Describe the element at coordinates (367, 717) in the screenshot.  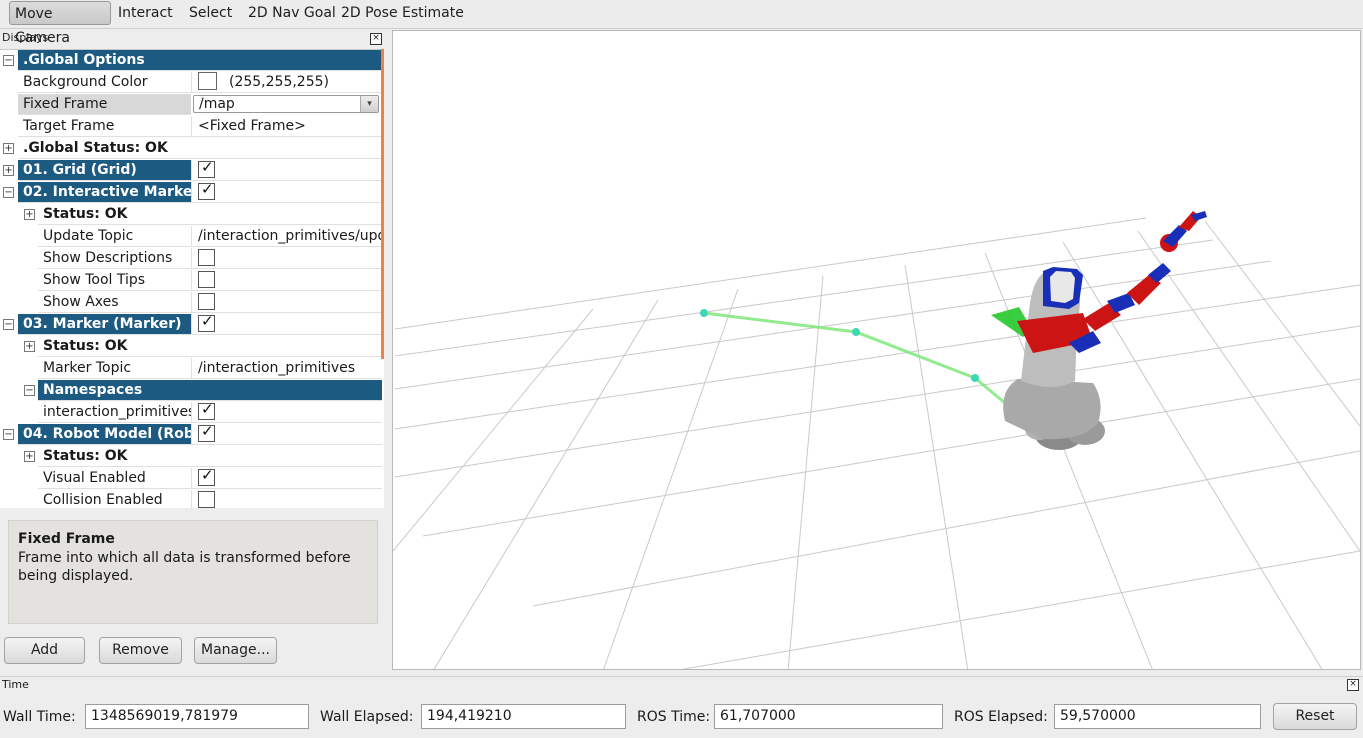
I see `wall-elapsed-label: Wall Elapsed:` at that location.